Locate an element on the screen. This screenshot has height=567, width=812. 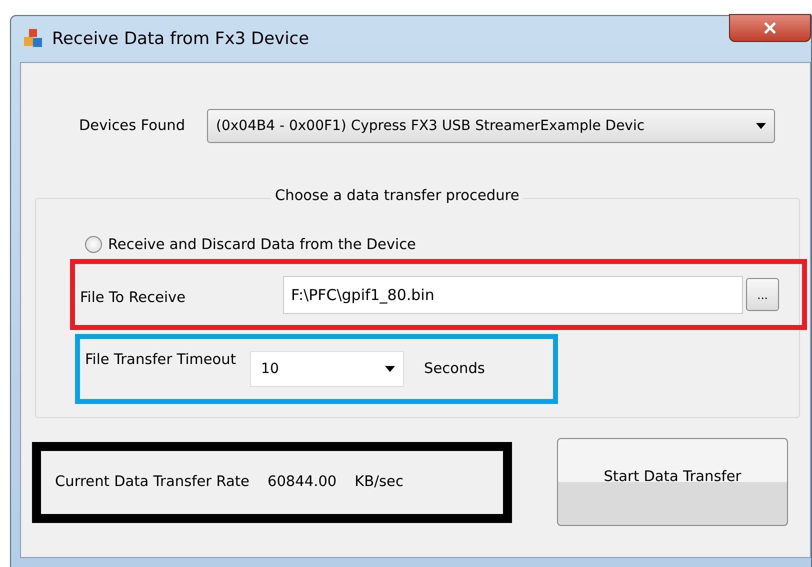
group-title: Choose a data transfer procedure is located at coordinates (397, 196).